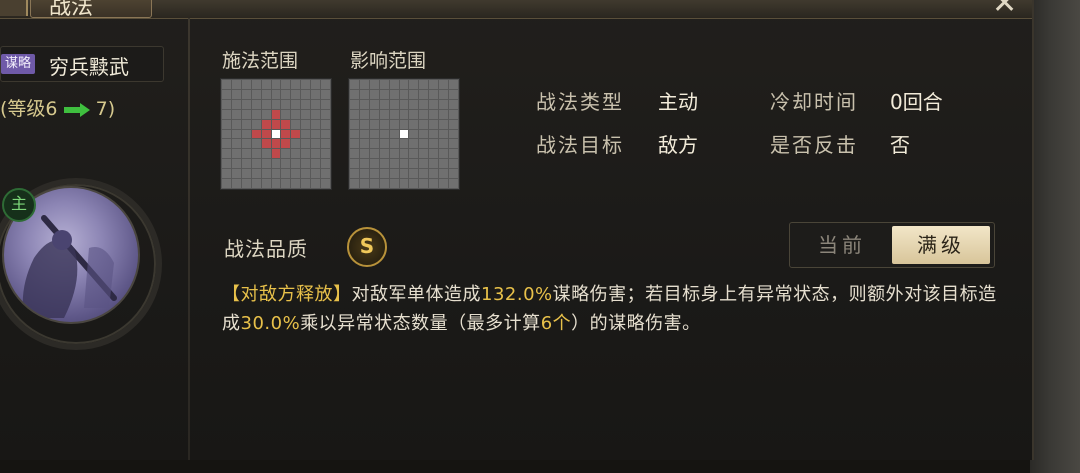 This screenshot has width=1080, height=473. I want to click on description-value2: 30.0%, so click(270, 323).